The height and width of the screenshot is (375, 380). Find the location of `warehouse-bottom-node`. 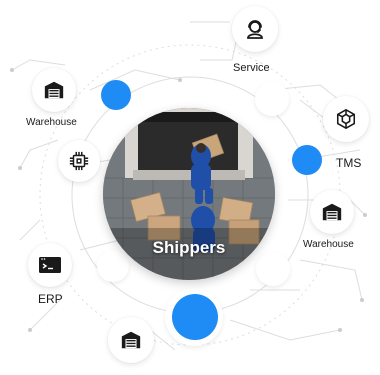

warehouse-bottom-node is located at coordinates (131, 340).